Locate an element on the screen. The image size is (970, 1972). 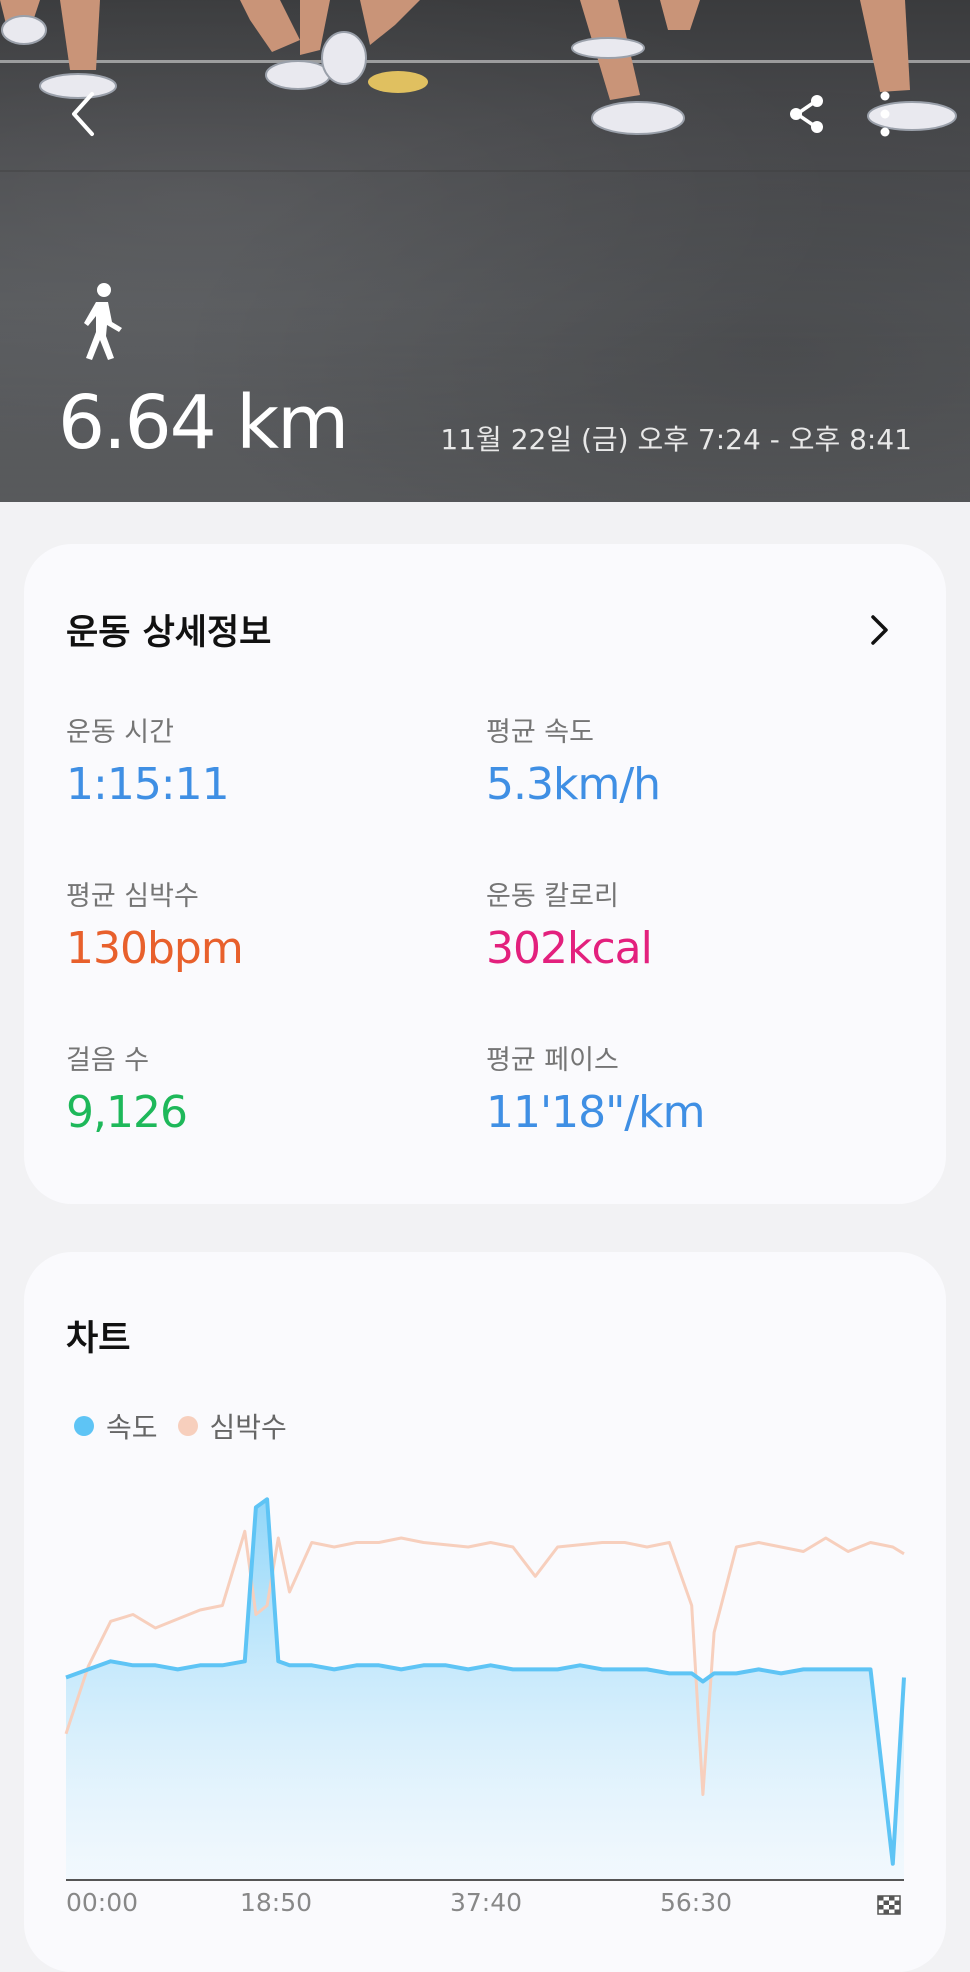
x-tick-label: 37:40 is located at coordinates (486, 1902).